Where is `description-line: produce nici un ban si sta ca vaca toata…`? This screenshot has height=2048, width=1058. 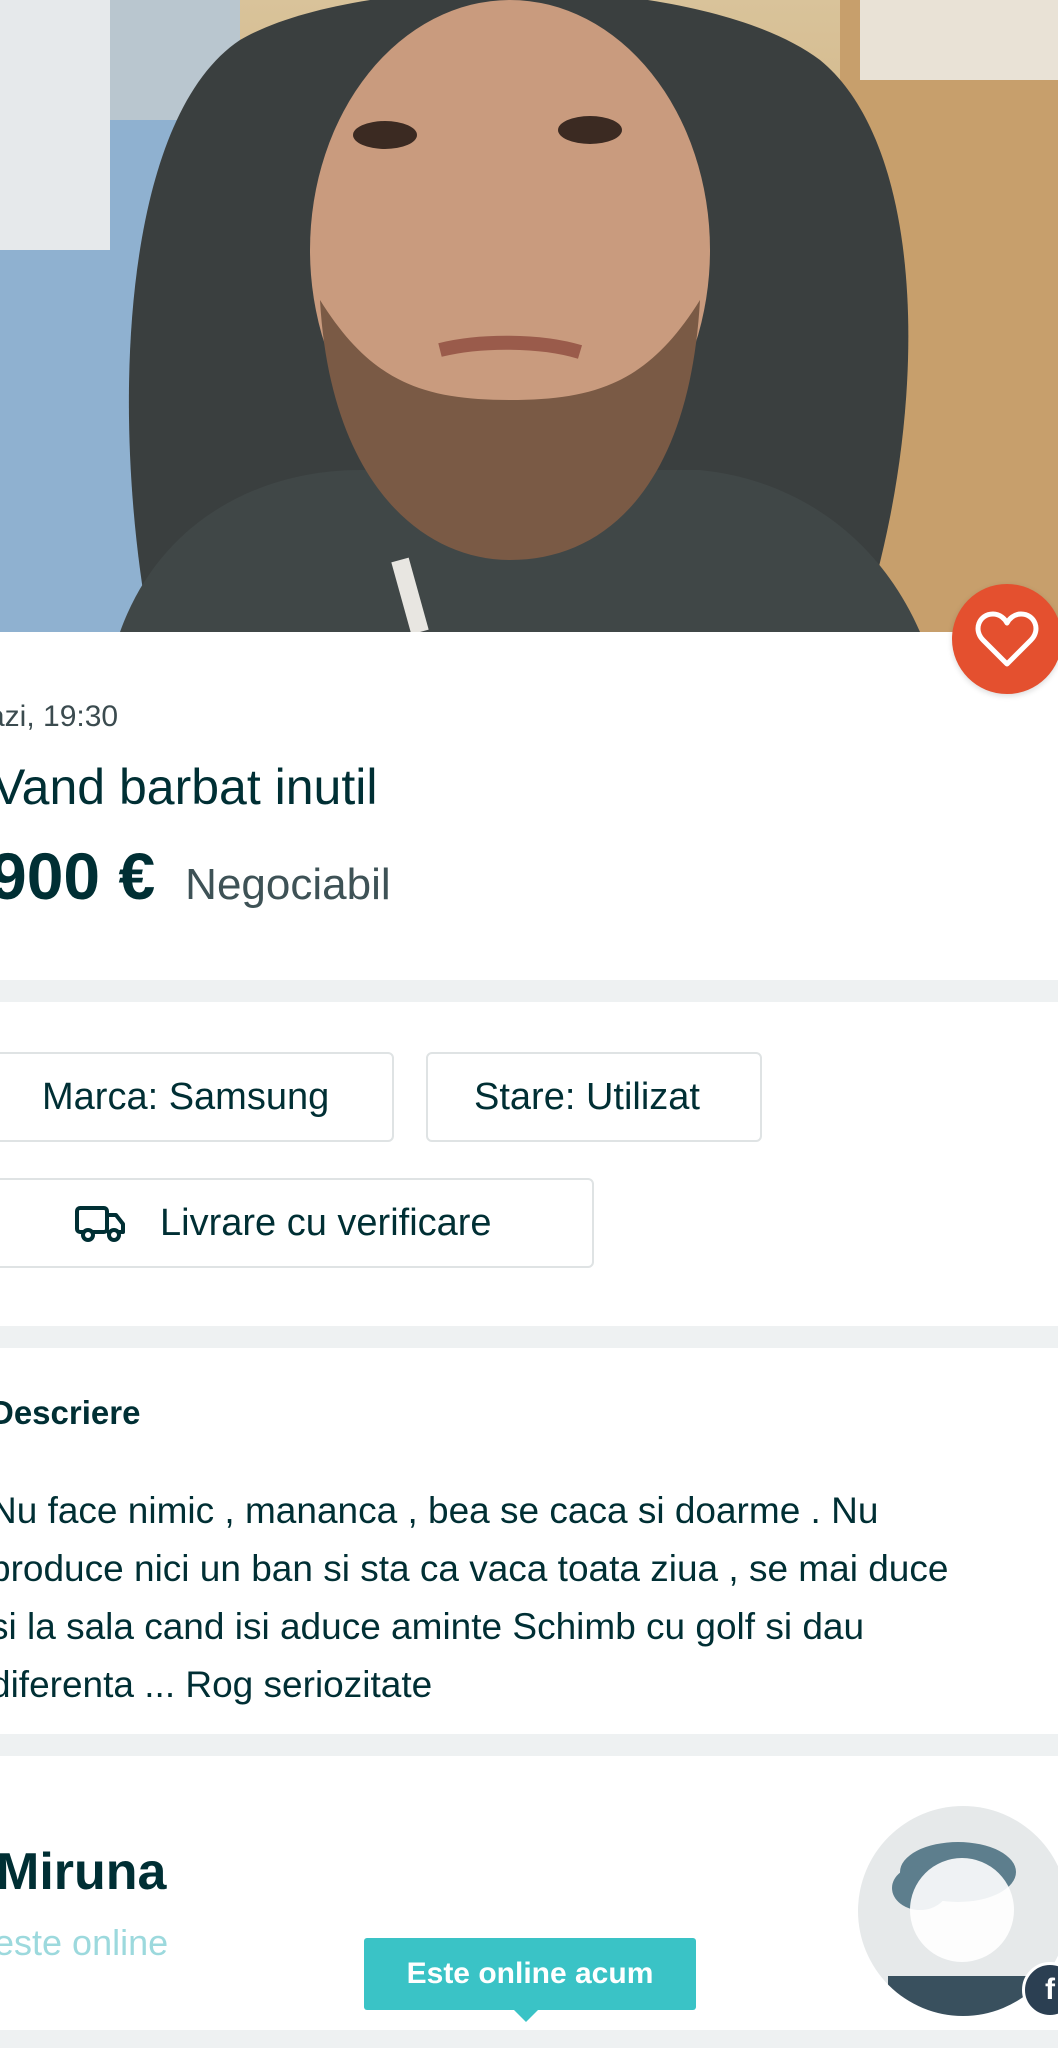 description-line: produce nici un ban si sta ca vaca toata… is located at coordinates (474, 1568).